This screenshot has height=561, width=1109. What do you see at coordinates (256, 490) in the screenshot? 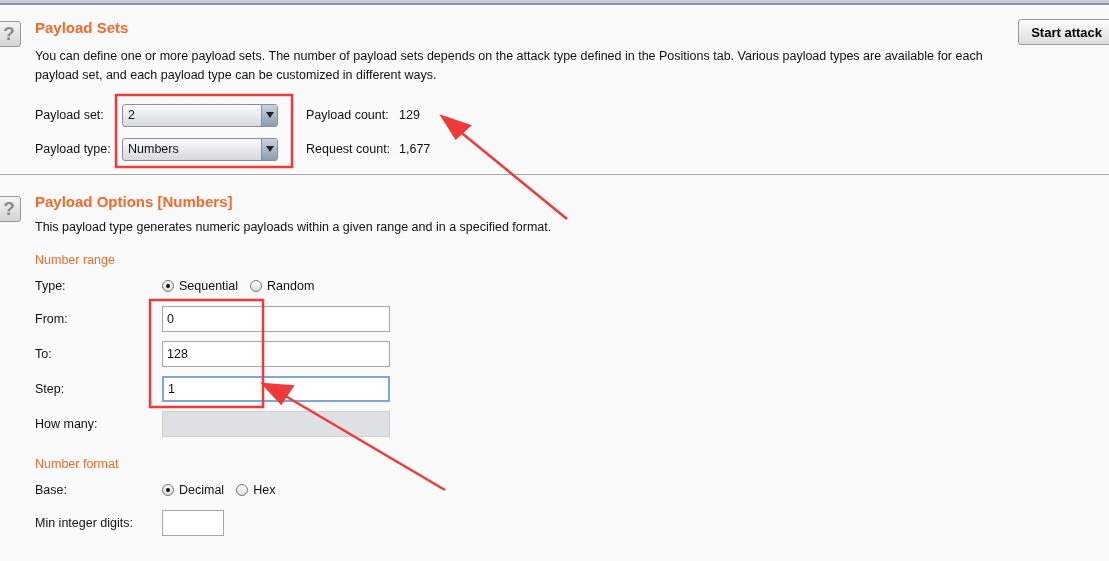
I see `radio-option: Hex` at bounding box center [256, 490].